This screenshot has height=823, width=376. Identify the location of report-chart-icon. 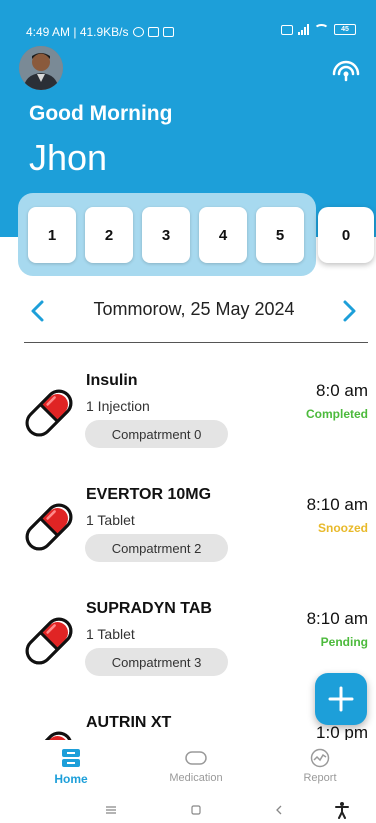
(320, 758).